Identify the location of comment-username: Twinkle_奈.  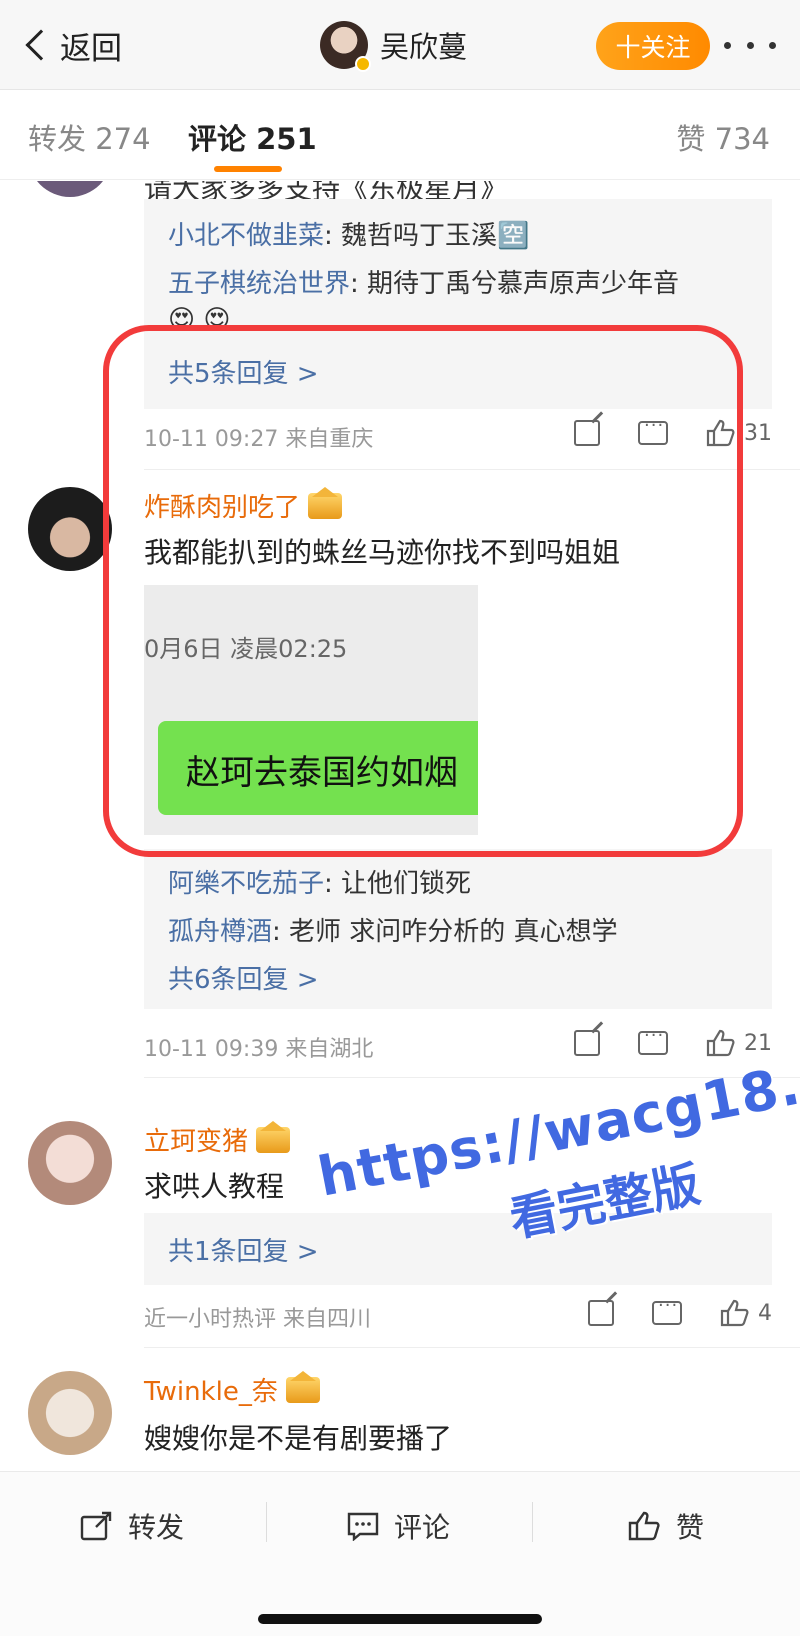
(232, 1389).